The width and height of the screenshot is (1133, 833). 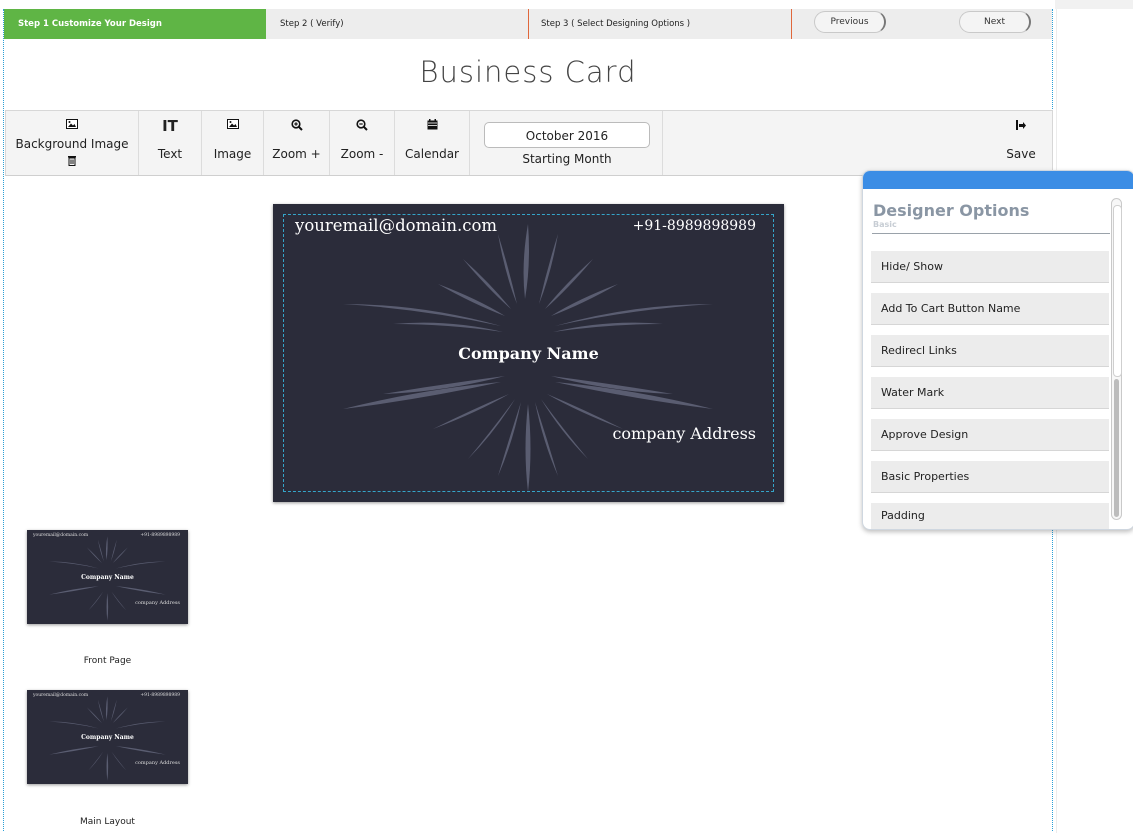 I want to click on card-company-name: Company Name, so click(x=528, y=353).